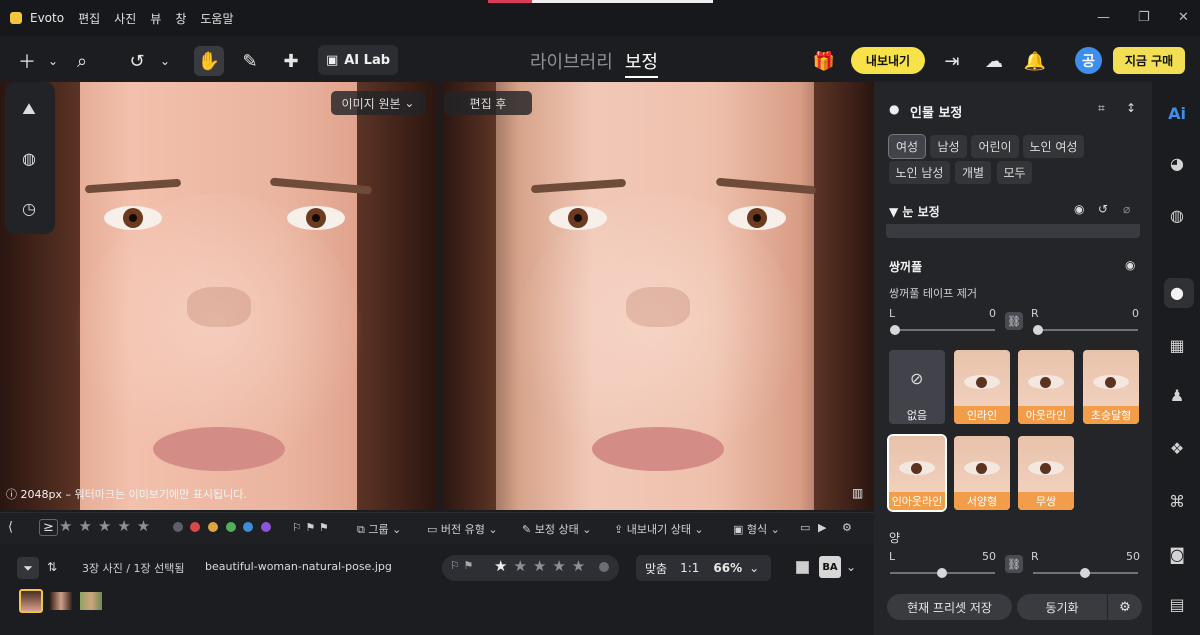 This screenshot has height=635, width=1200. Describe the element at coordinates (291, 61) in the screenshot. I see `bandage-icon: ✚` at that location.